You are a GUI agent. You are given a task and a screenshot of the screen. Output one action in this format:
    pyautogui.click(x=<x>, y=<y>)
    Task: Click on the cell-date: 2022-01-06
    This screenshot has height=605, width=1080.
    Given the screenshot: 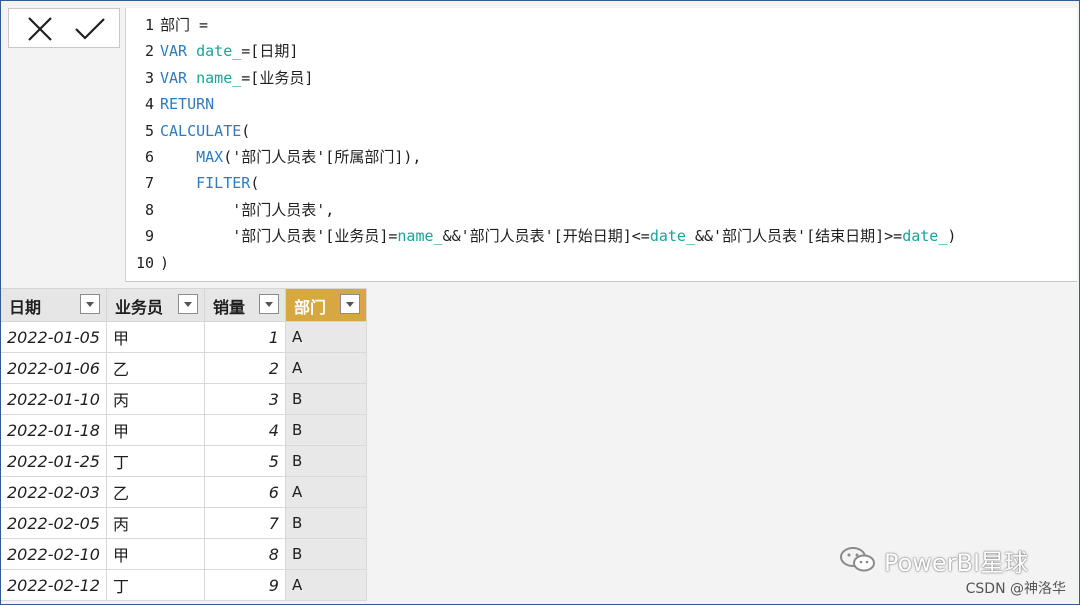 What is the action you would take?
    pyautogui.click(x=53, y=368)
    